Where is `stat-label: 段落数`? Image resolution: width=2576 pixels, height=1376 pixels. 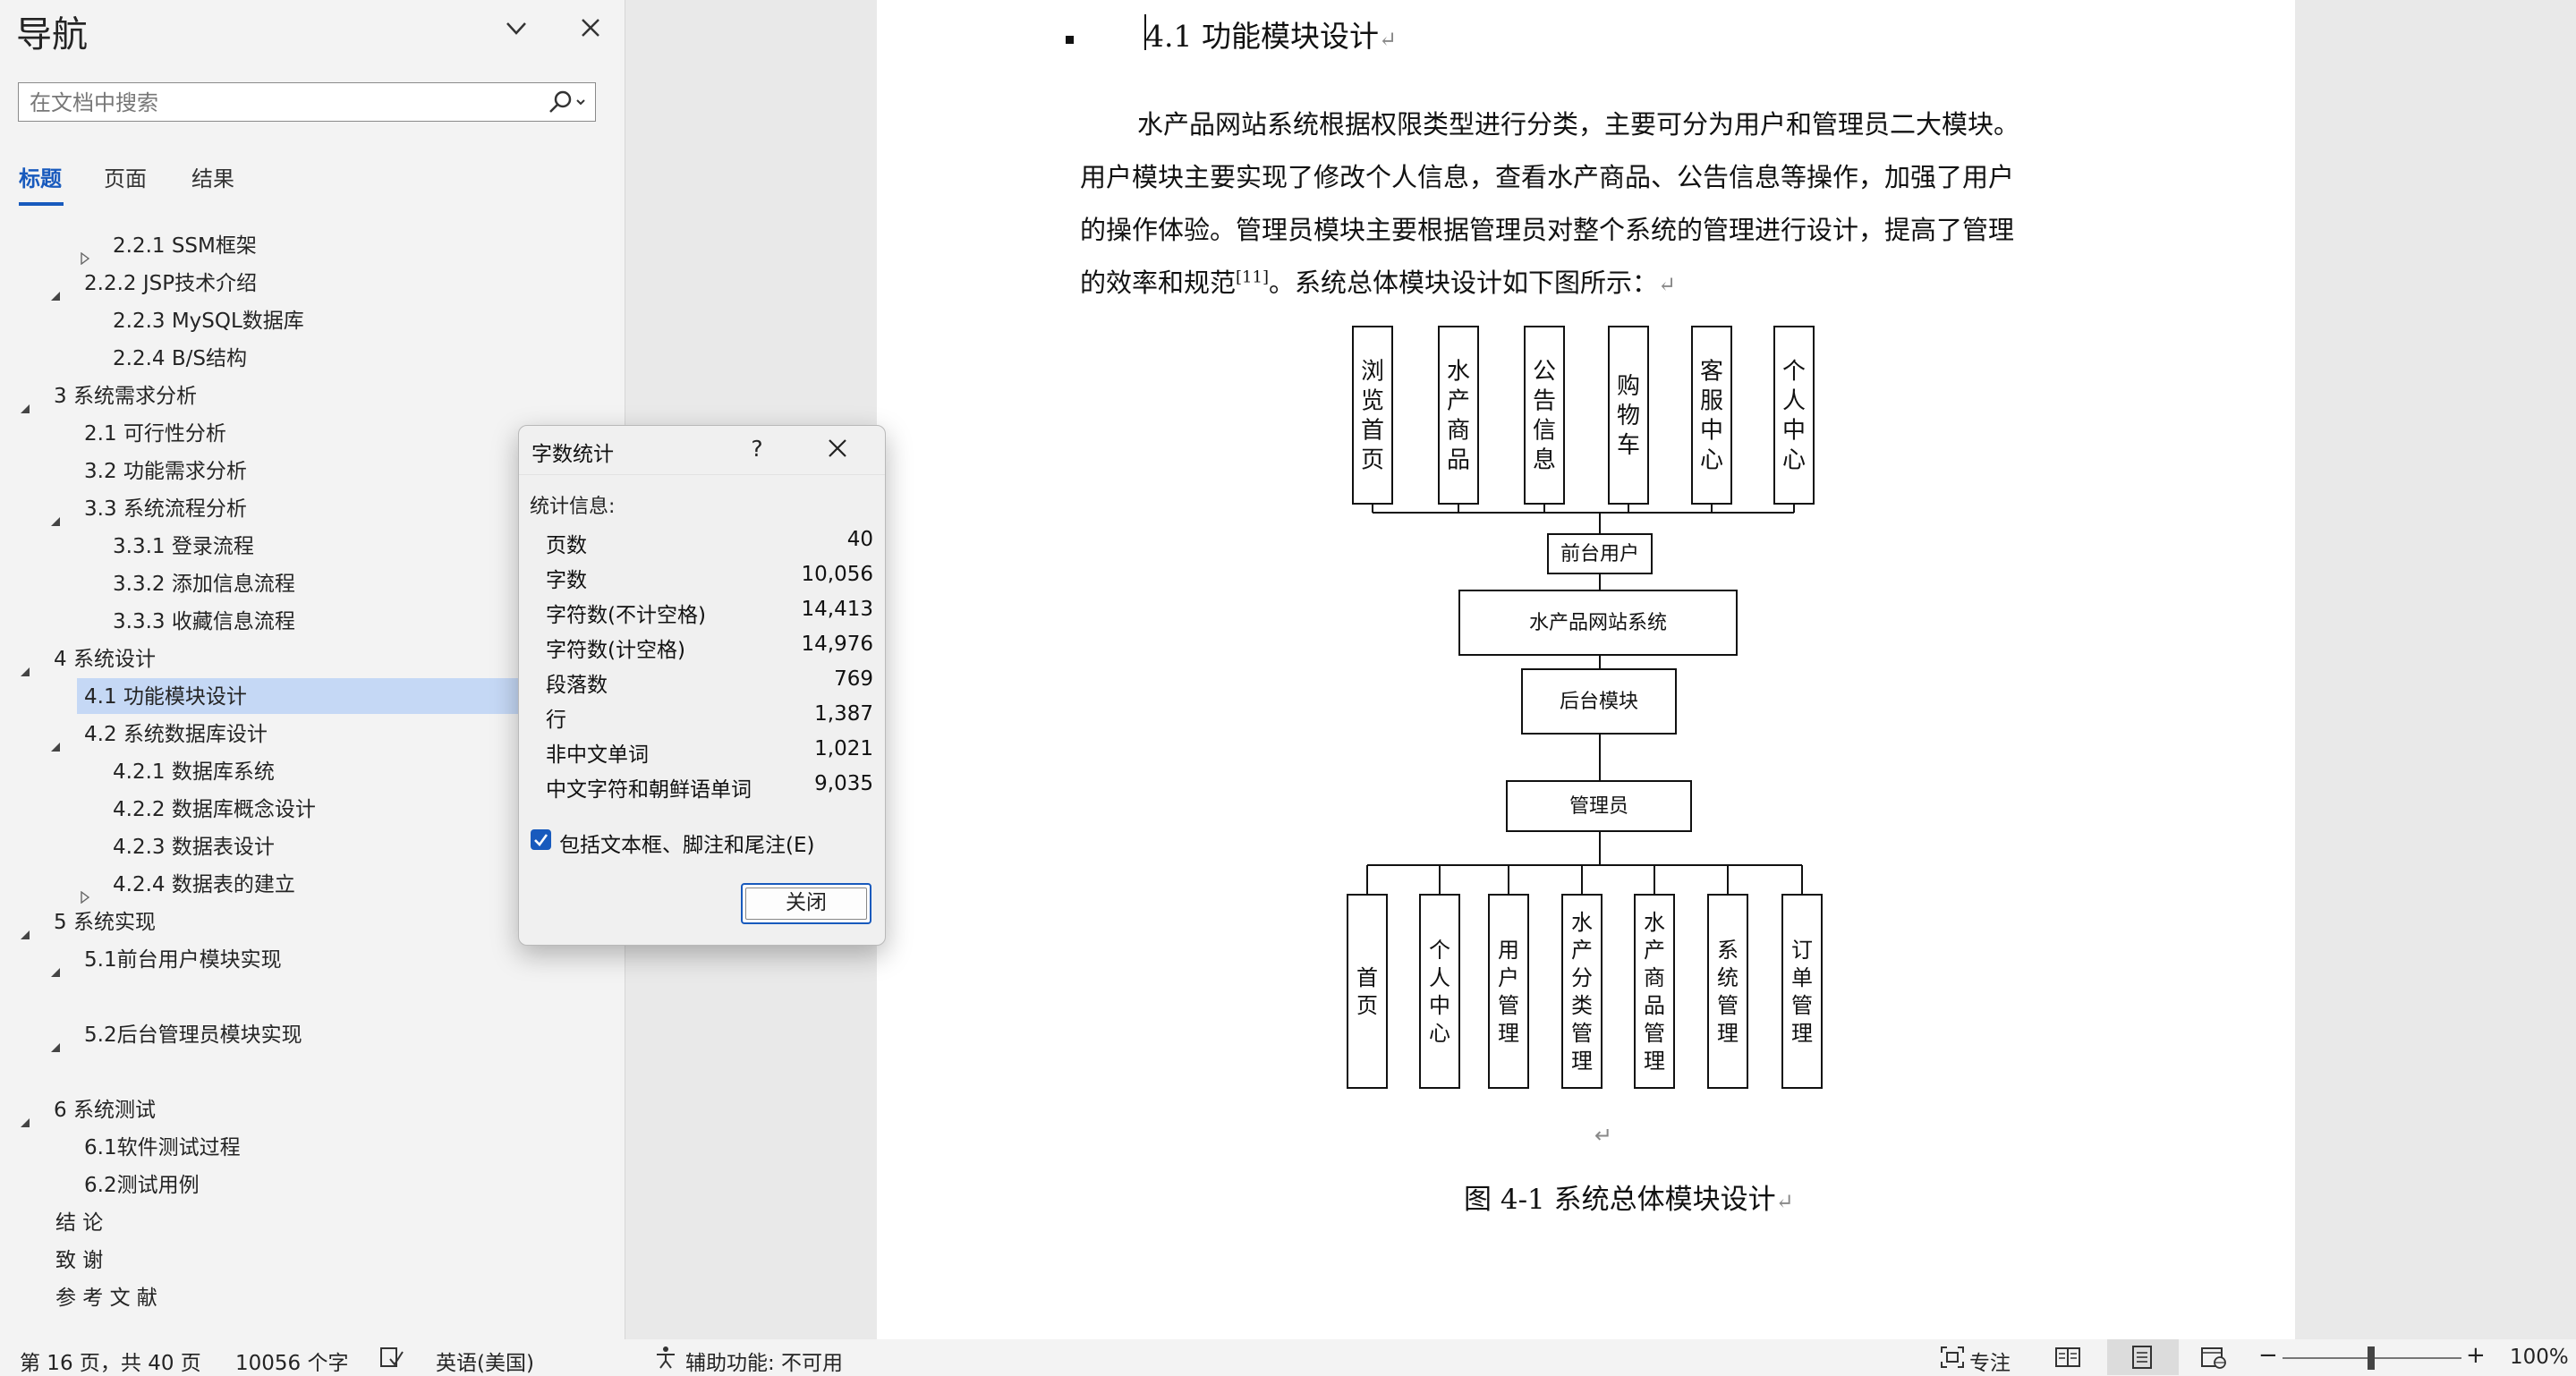 stat-label: 段落数 is located at coordinates (577, 686).